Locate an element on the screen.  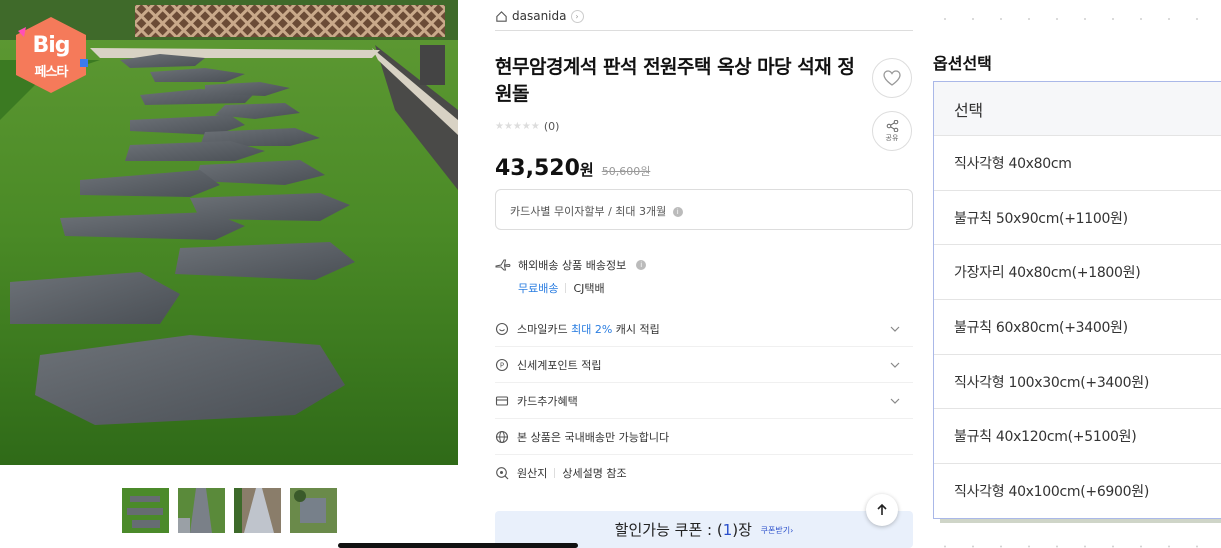
share-button: 공유 is located at coordinates (892, 131).